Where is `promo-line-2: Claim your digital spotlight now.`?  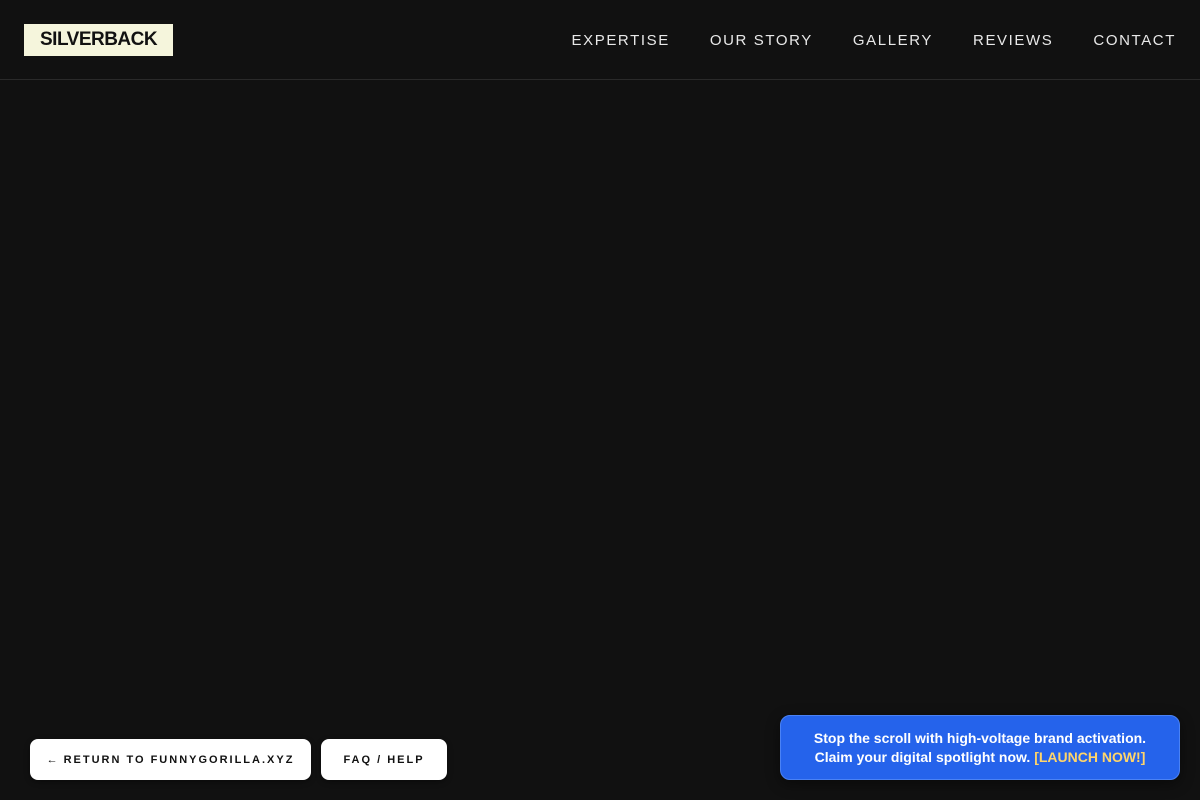 promo-line-2: Claim your digital spotlight now. is located at coordinates (922, 756).